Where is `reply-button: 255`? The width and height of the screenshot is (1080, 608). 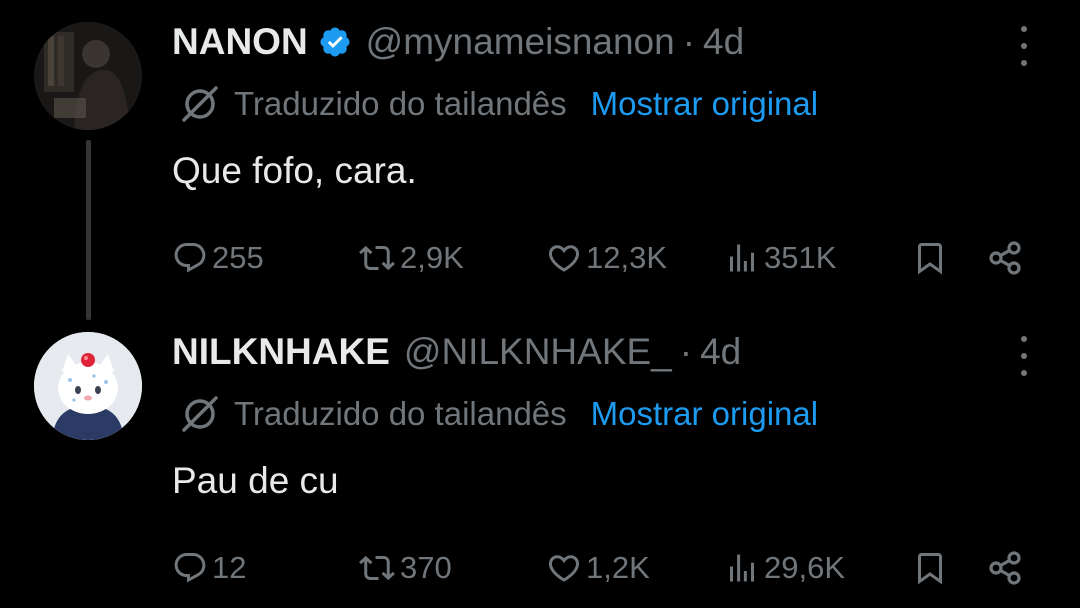 reply-button: 255 is located at coordinates (218, 258).